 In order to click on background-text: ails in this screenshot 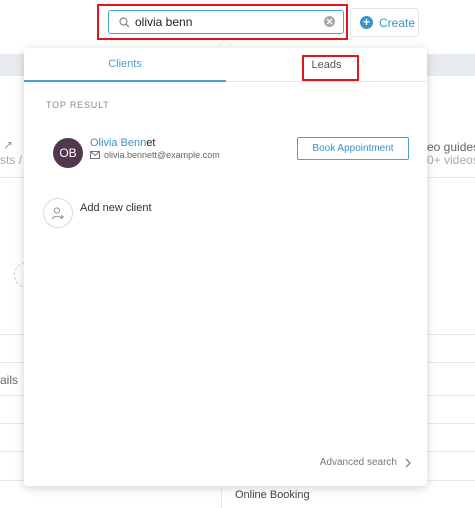, I will do `click(9, 380)`.